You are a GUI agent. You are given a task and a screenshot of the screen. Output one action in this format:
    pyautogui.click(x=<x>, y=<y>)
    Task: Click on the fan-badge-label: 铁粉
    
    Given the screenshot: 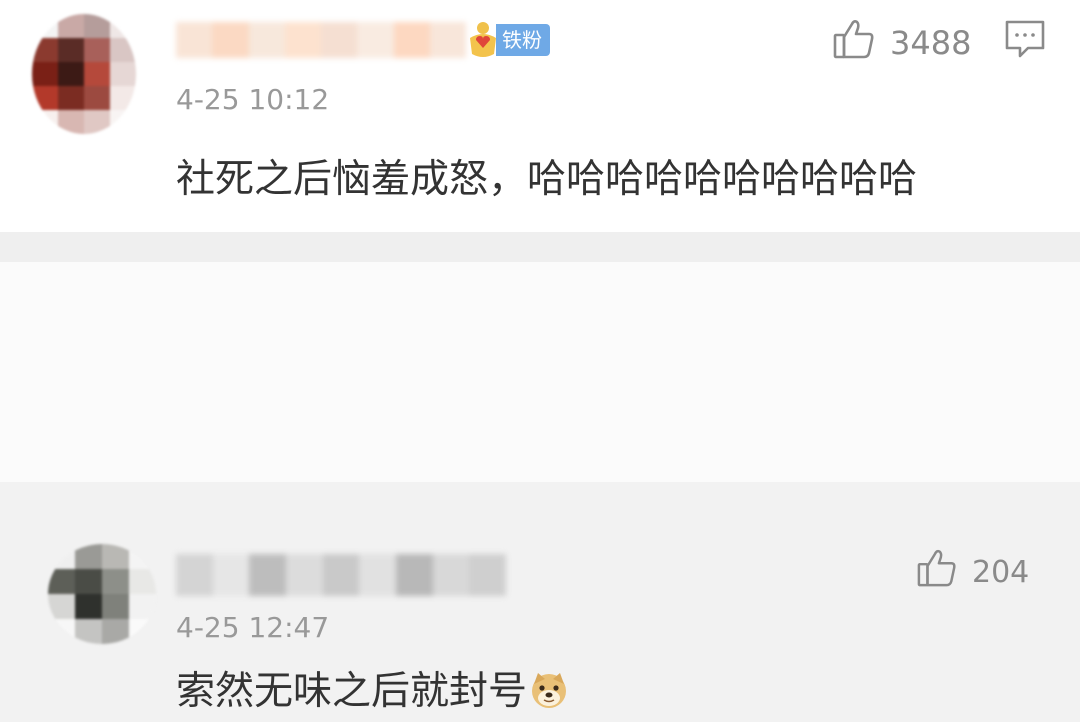 What is the action you would take?
    pyautogui.click(x=523, y=40)
    